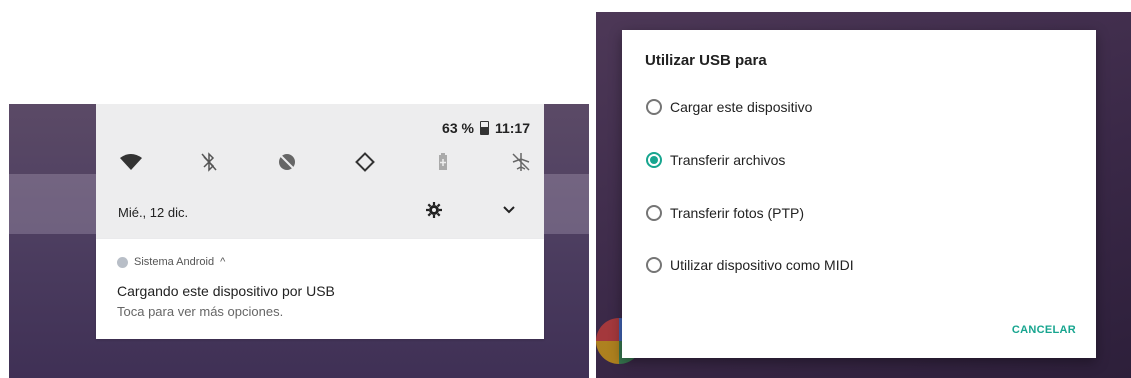  What do you see at coordinates (122, 262) in the screenshot?
I see `android-system-icon` at bounding box center [122, 262].